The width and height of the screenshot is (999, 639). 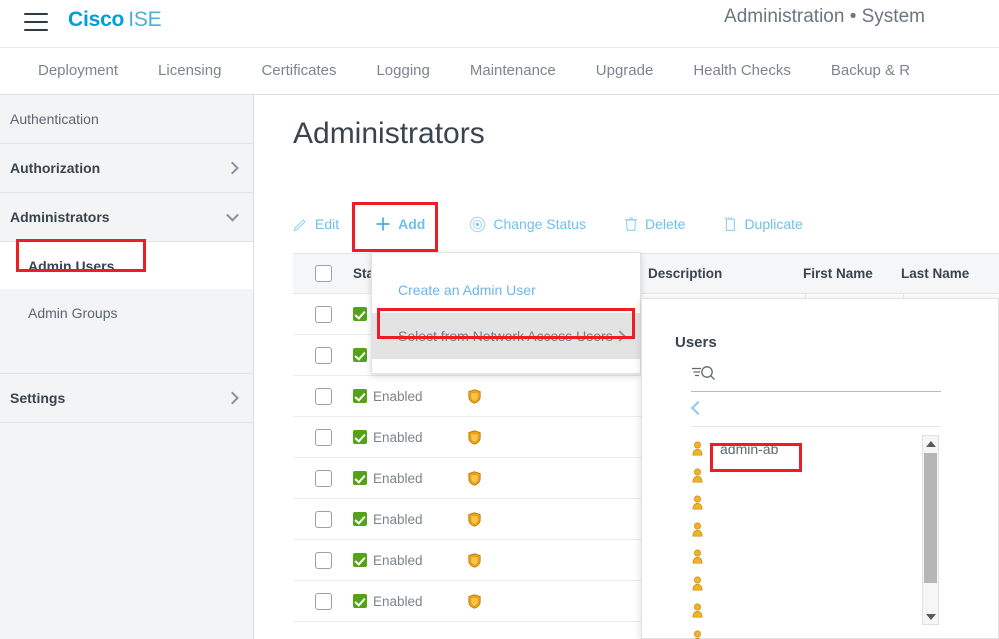 I want to click on nav-tab-health-checks: Health Checks, so click(x=742, y=71).